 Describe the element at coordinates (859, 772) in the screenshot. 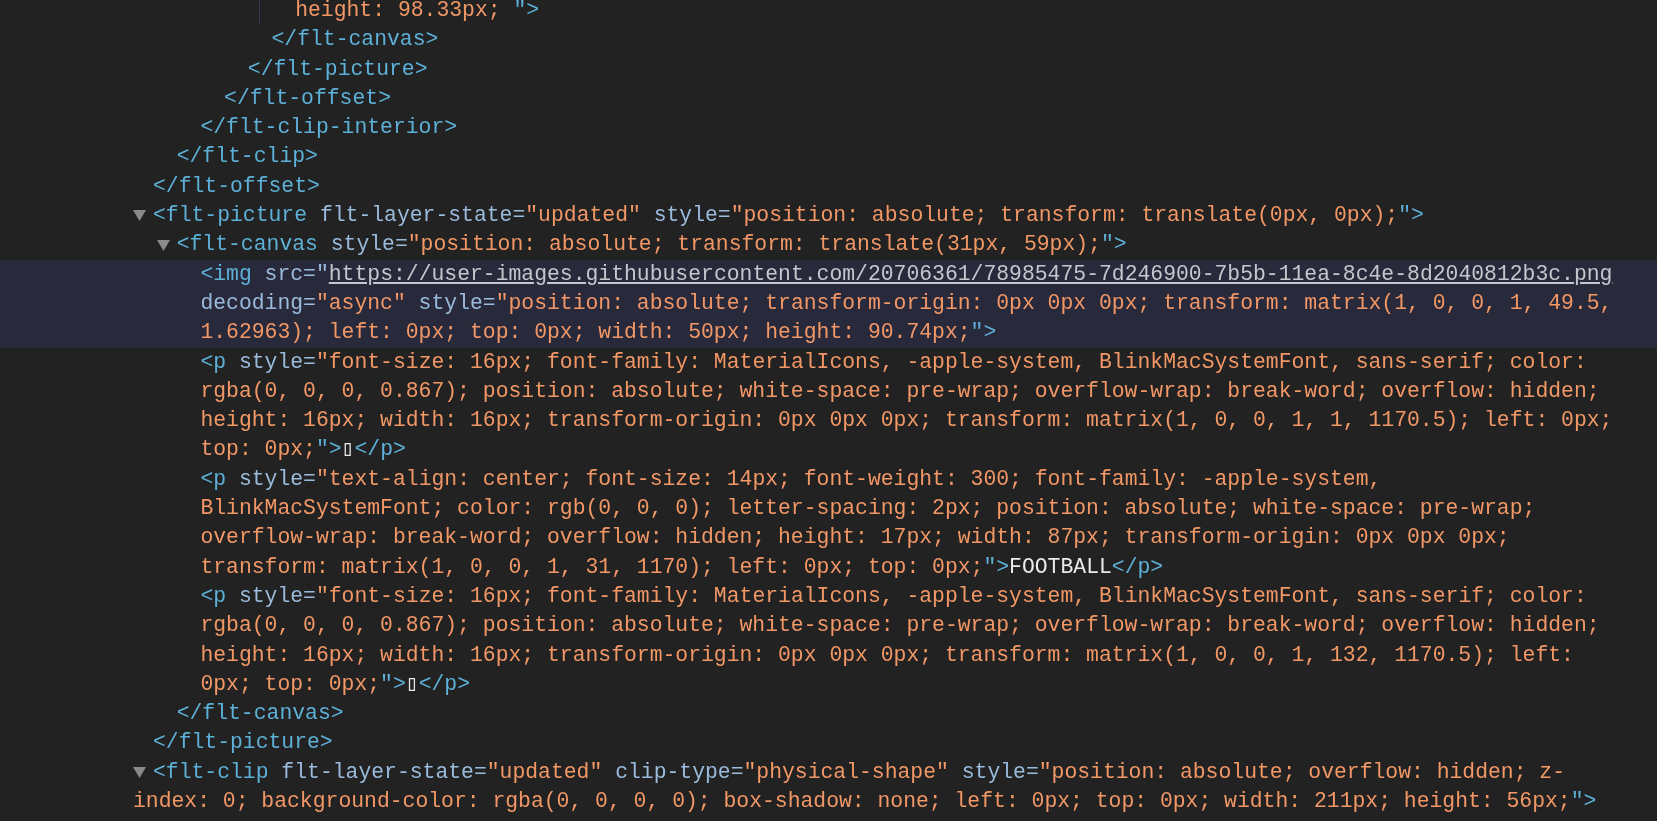

I see `code-line: <flt-clip flt-layer-state="updated" clip-type="physical-shape" style="position: absolute; overflow: hidden; z-` at that location.